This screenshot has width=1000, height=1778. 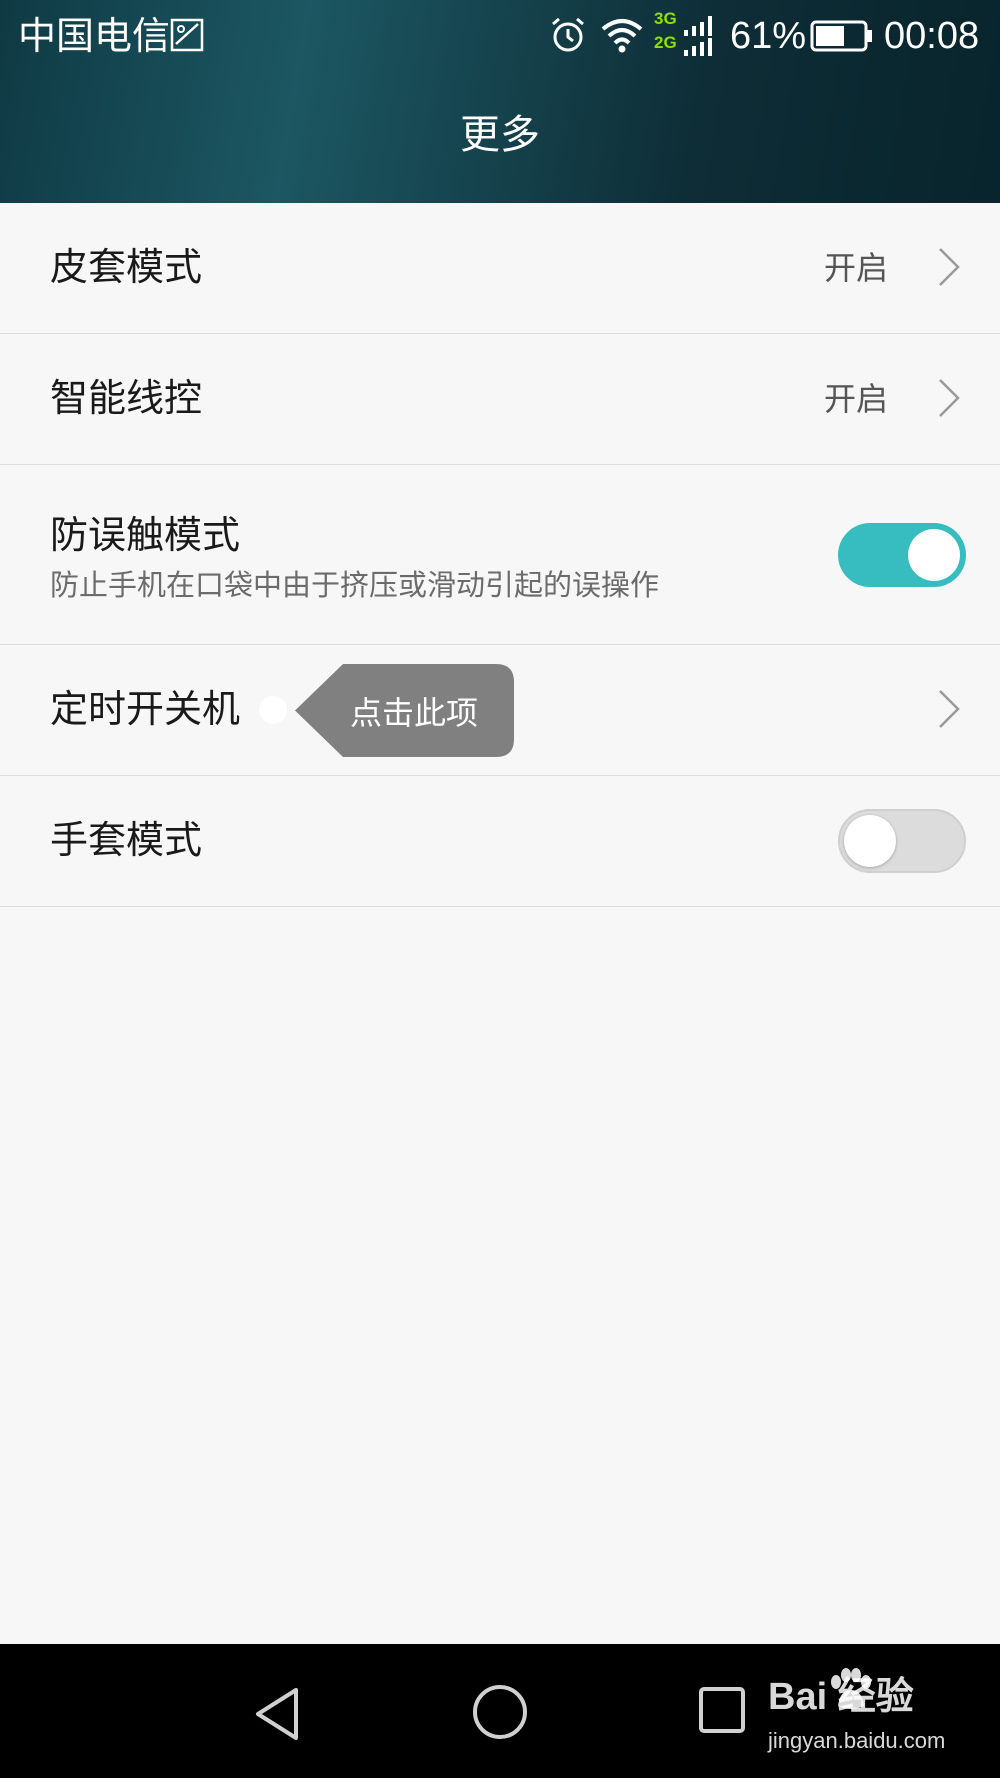 What do you see at coordinates (500, 1712) in the screenshot?
I see `home-icon` at bounding box center [500, 1712].